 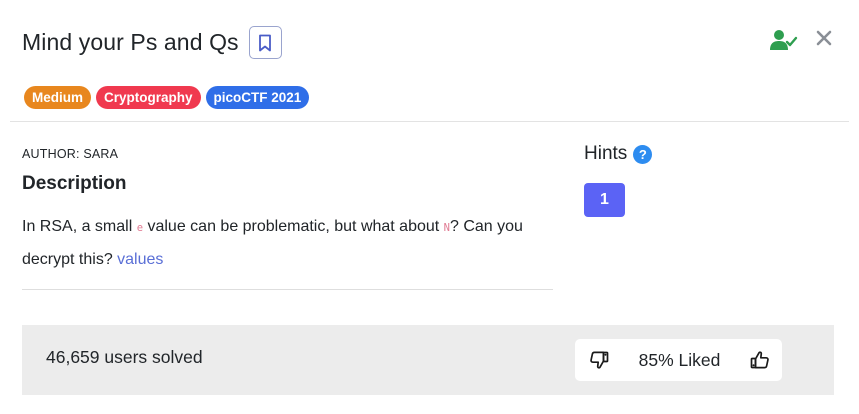 What do you see at coordinates (257, 97) in the screenshot?
I see `event-tag: picoCTF 2021` at bounding box center [257, 97].